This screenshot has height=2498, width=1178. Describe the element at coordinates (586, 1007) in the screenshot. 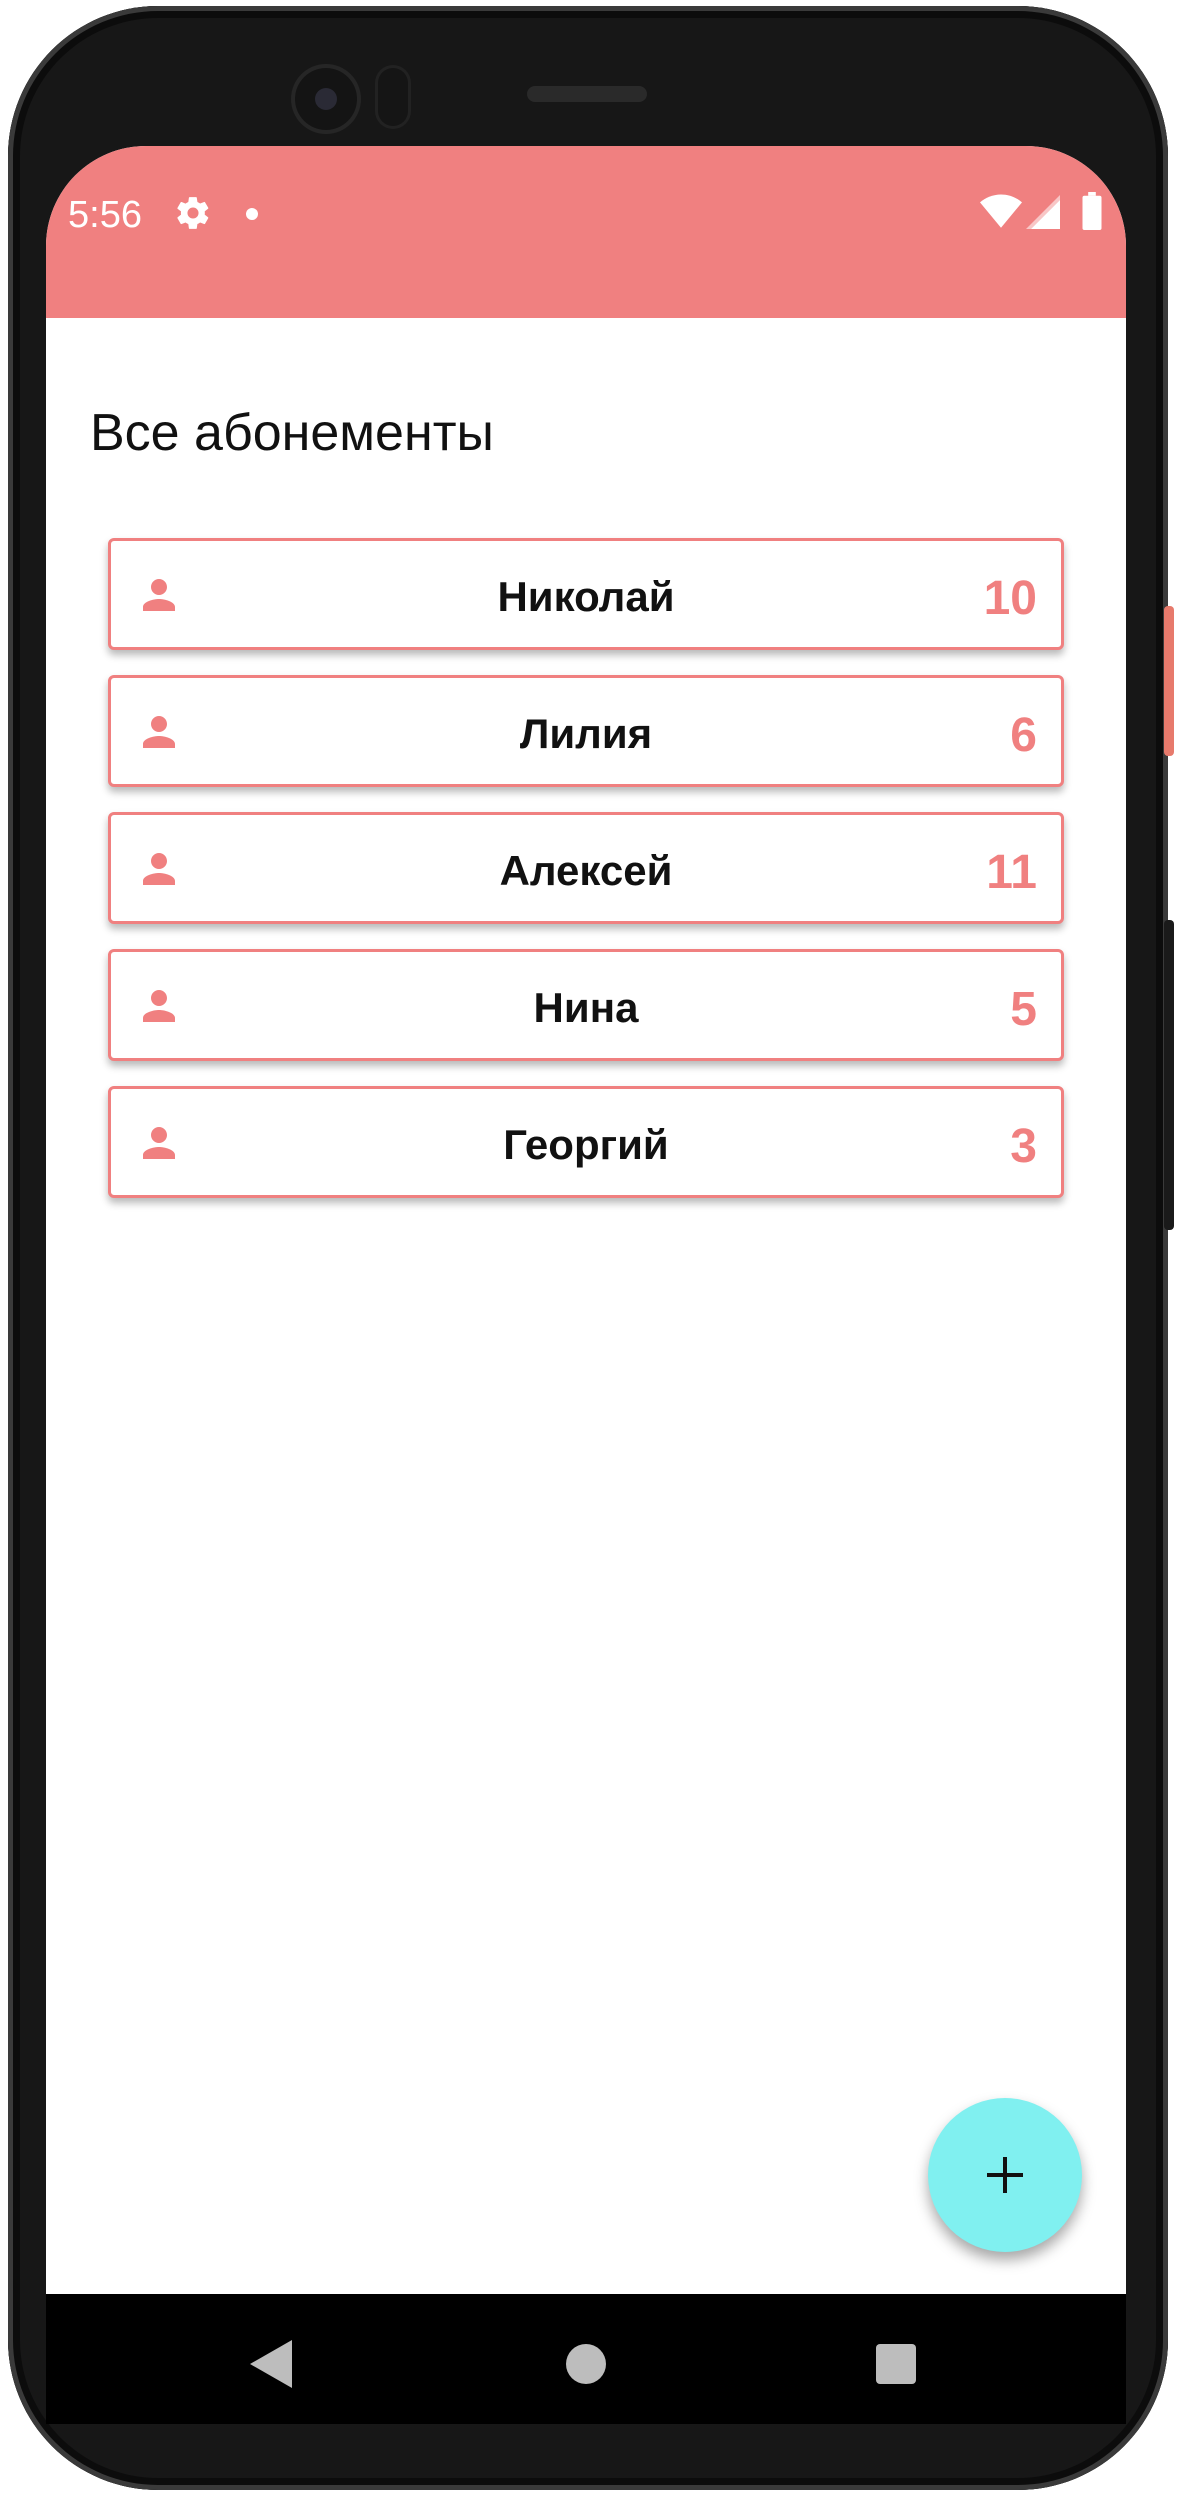

I see `subscriber-name: Нина` at that location.